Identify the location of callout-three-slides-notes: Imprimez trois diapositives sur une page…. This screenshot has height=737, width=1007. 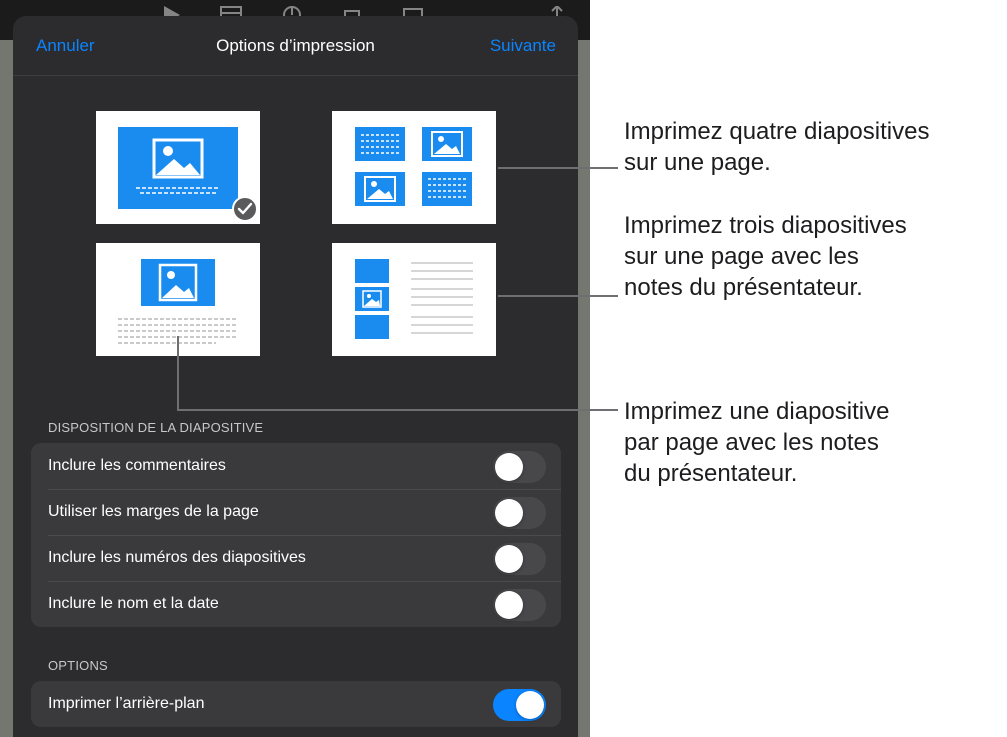
(765, 256).